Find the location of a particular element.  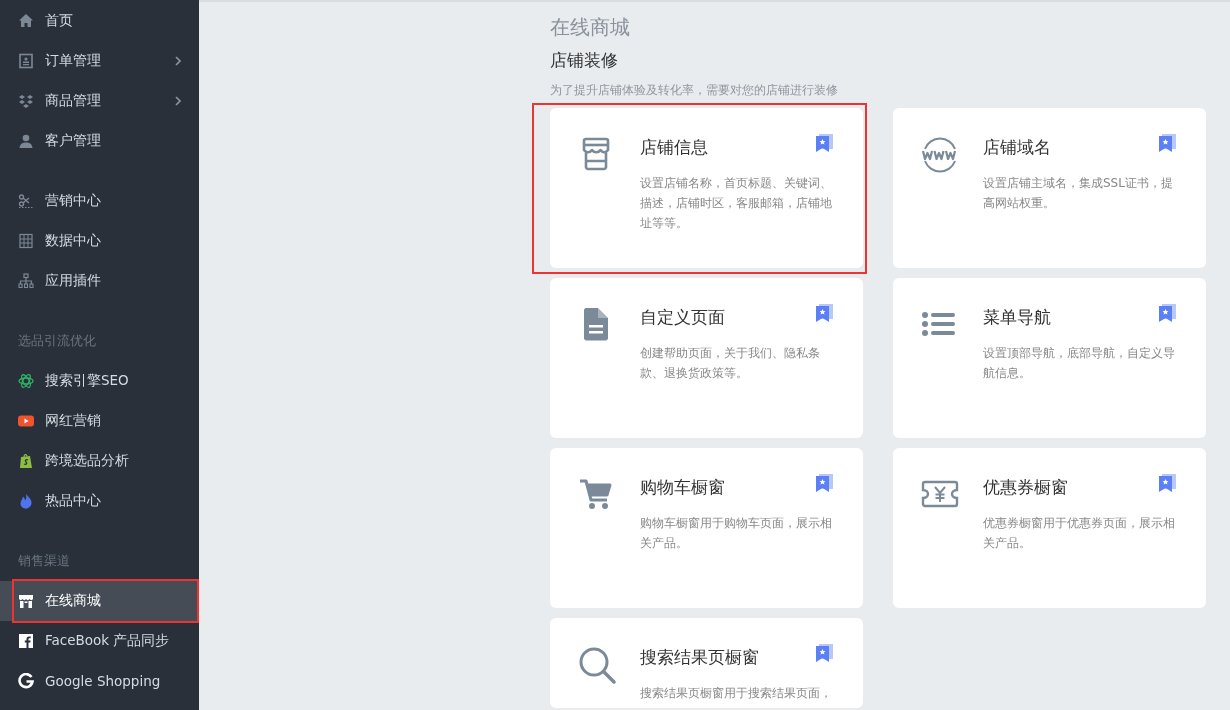

settings-card: 菜单导航 设置顶部导航，底部导航，自定义导航信息。 is located at coordinates (1049, 358).